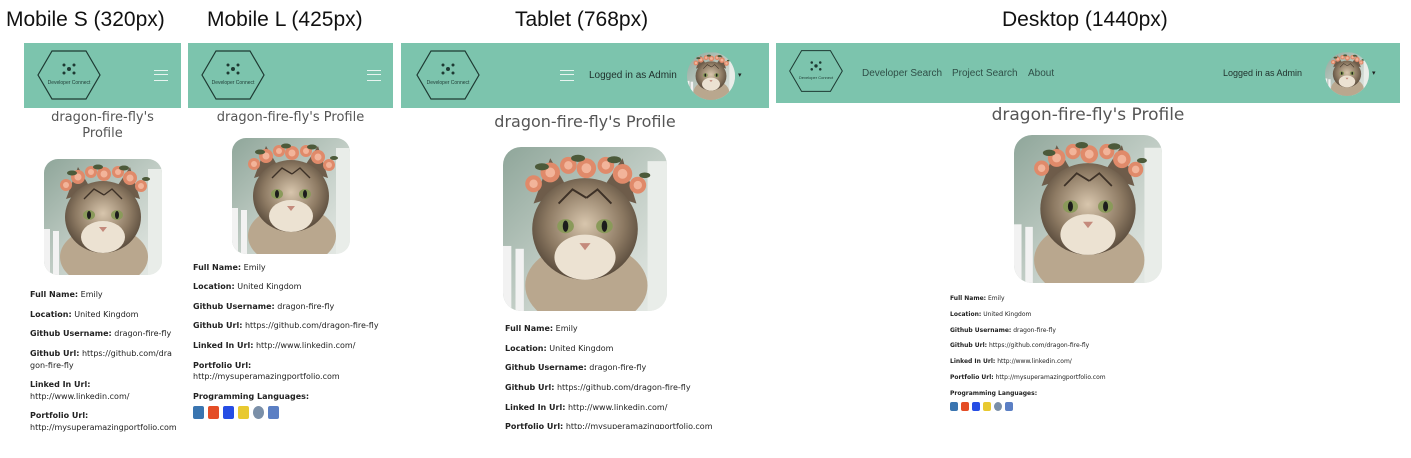 The height and width of the screenshot is (458, 1411). What do you see at coordinates (976, 407) in the screenshot?
I see `css3-icon` at bounding box center [976, 407].